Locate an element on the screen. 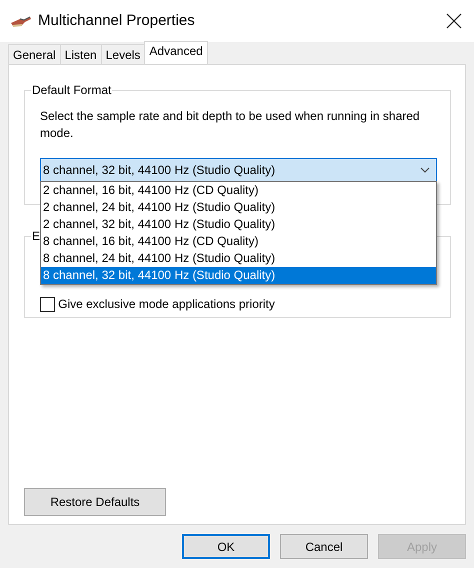 Image resolution: width=474 pixels, height=568 pixels. dropdown-option: 8 channel, 24 bit, 44100 Hz (Studio Quality) is located at coordinates (238, 258).